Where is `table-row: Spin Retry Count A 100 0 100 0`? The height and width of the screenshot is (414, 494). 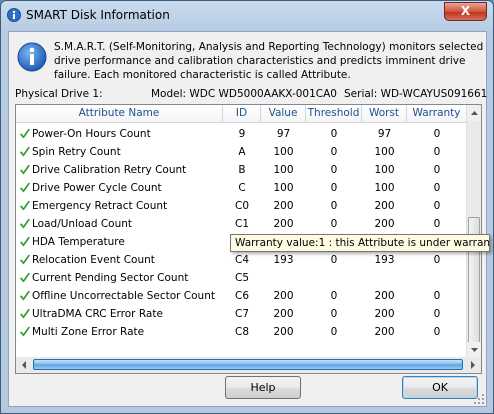
table-row: Spin Retry Count A 100 0 100 0 is located at coordinates (241, 152).